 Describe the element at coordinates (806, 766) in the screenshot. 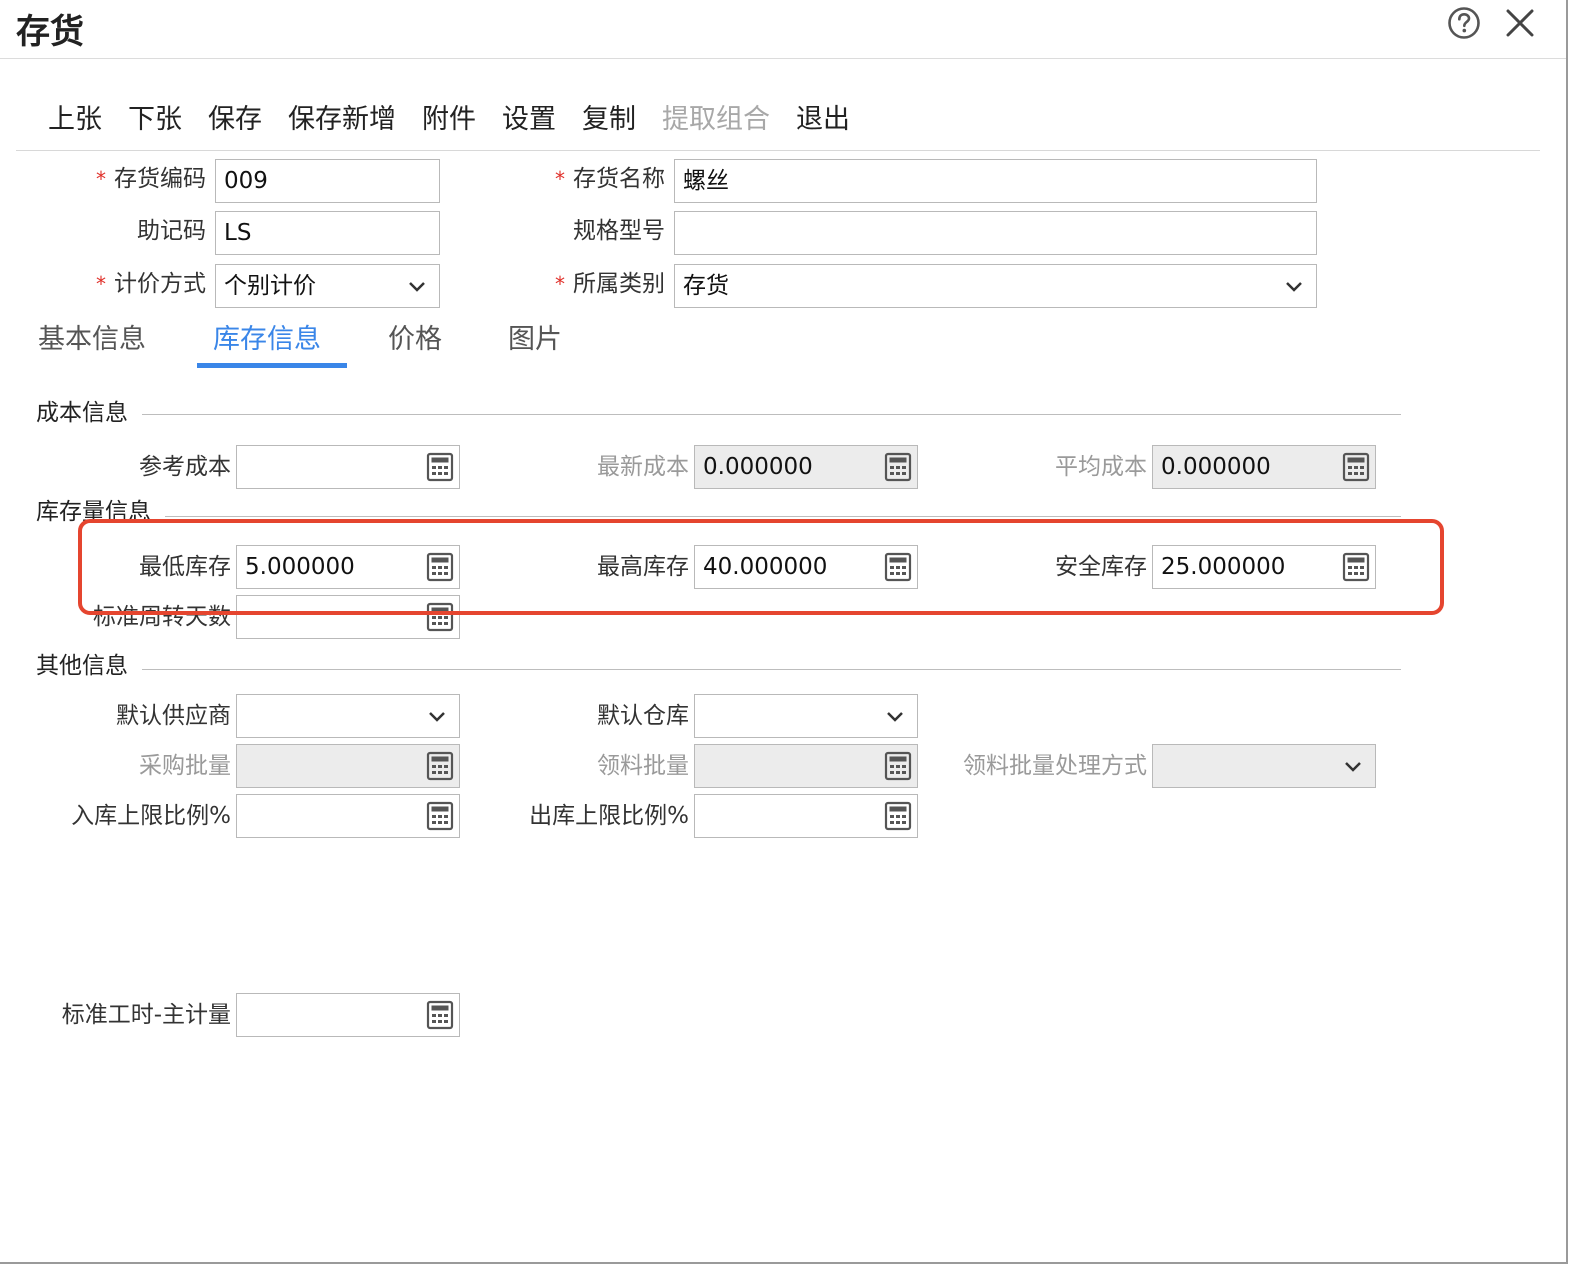

I see `pick-batch-input` at that location.